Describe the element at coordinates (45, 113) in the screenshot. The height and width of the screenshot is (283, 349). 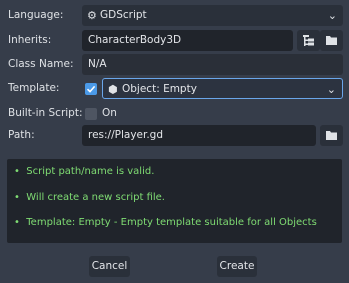
I see `builtin-label: Built-in Script:` at that location.